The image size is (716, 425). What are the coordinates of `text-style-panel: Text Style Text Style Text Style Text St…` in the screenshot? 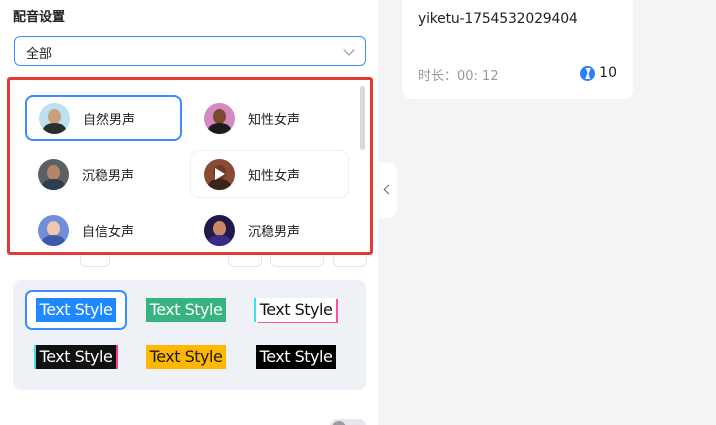 It's located at (189, 335).